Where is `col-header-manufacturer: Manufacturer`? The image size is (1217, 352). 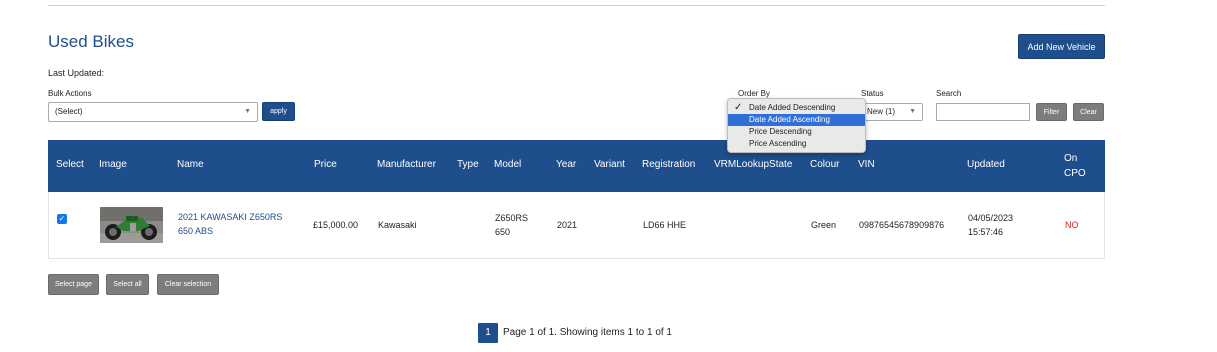
col-header-manufacturer: Manufacturer is located at coordinates (406, 164).